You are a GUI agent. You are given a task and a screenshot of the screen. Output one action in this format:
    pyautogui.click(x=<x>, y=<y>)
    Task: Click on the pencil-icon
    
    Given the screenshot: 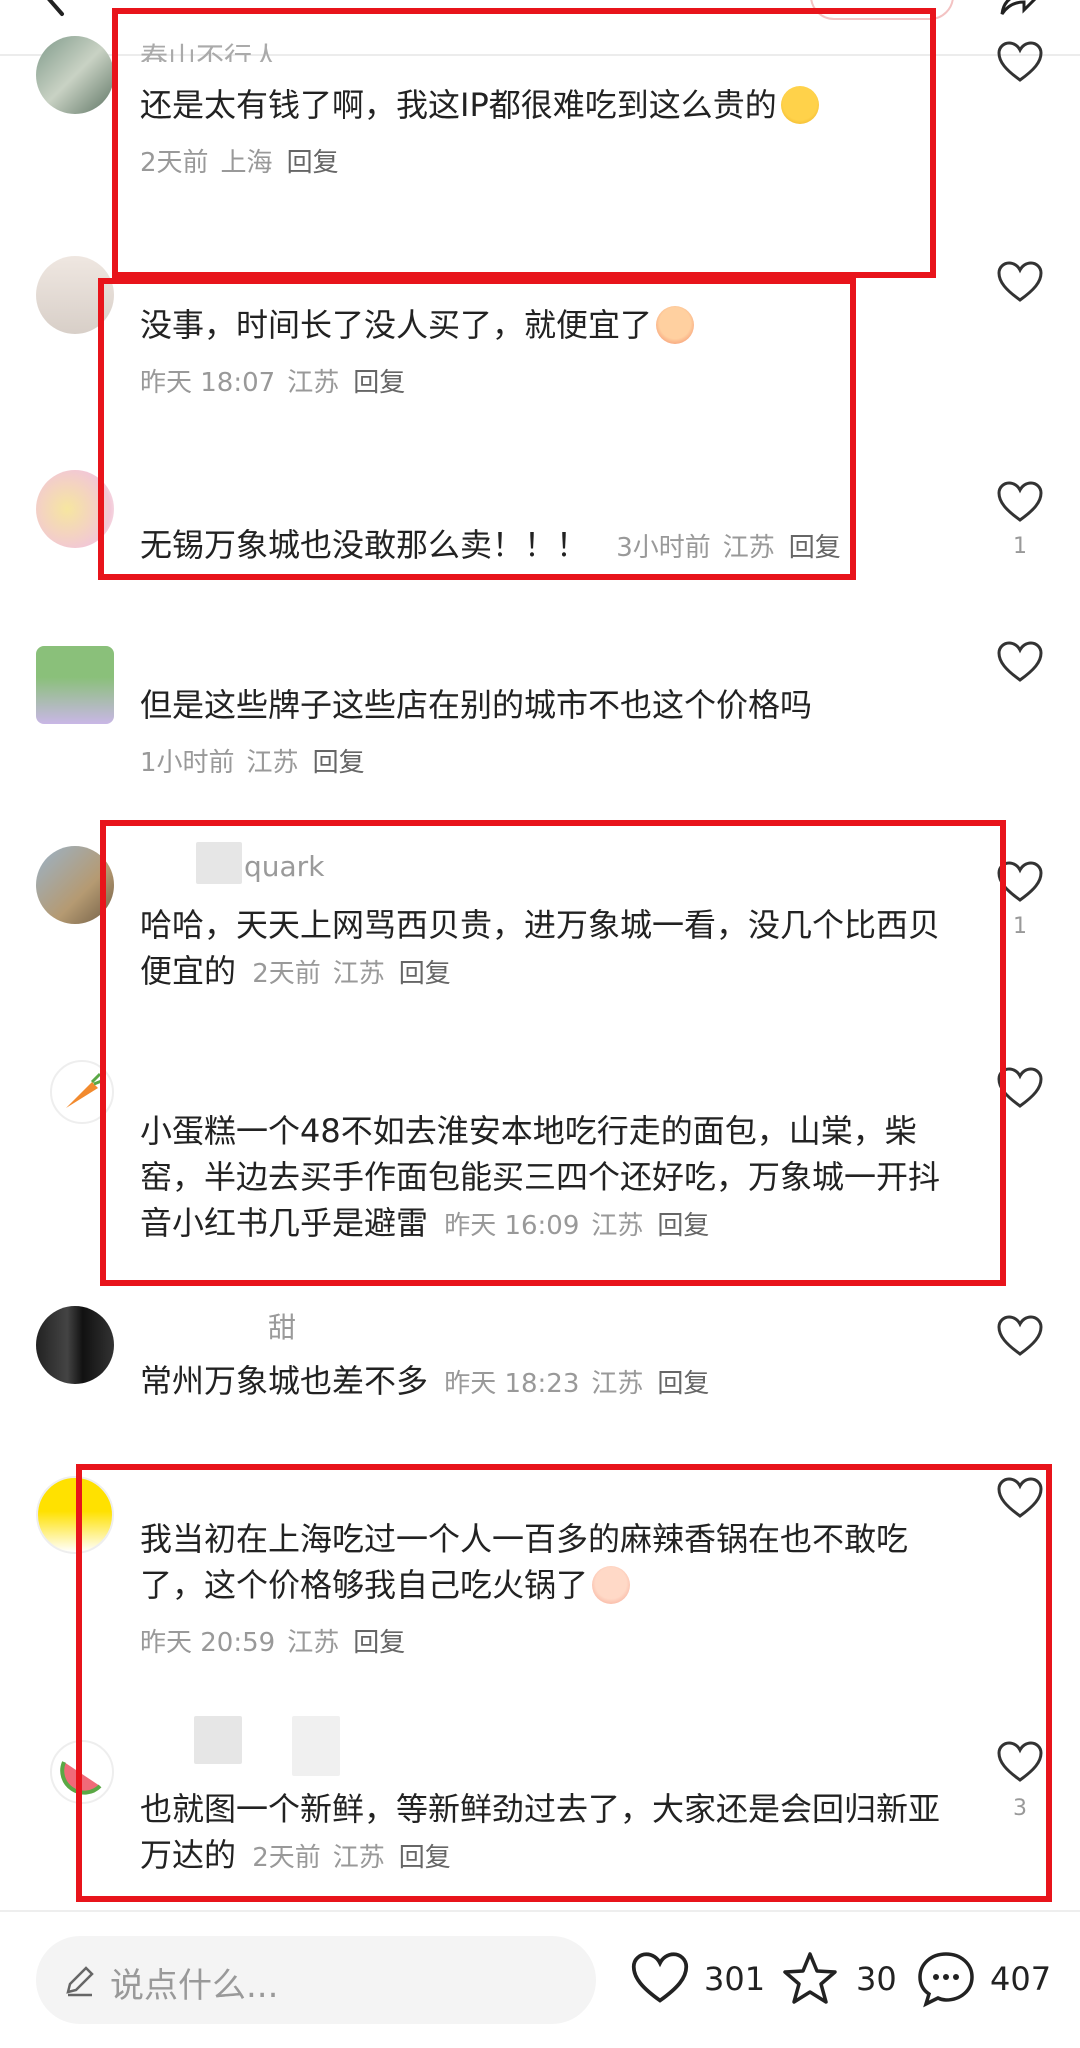 What is the action you would take?
    pyautogui.click(x=80, y=1981)
    